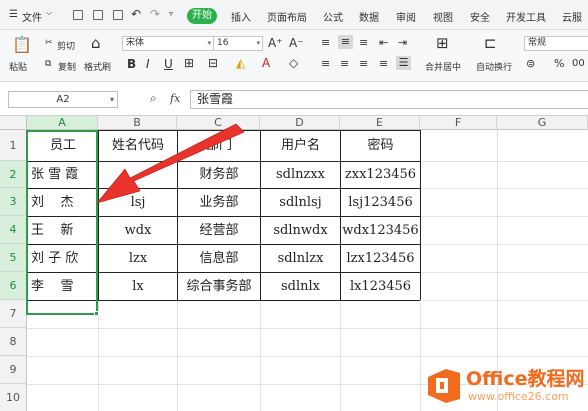 Image resolution: width=588 pixels, height=411 pixels. I want to click on watermark-brand: Office教程网, so click(525, 379).